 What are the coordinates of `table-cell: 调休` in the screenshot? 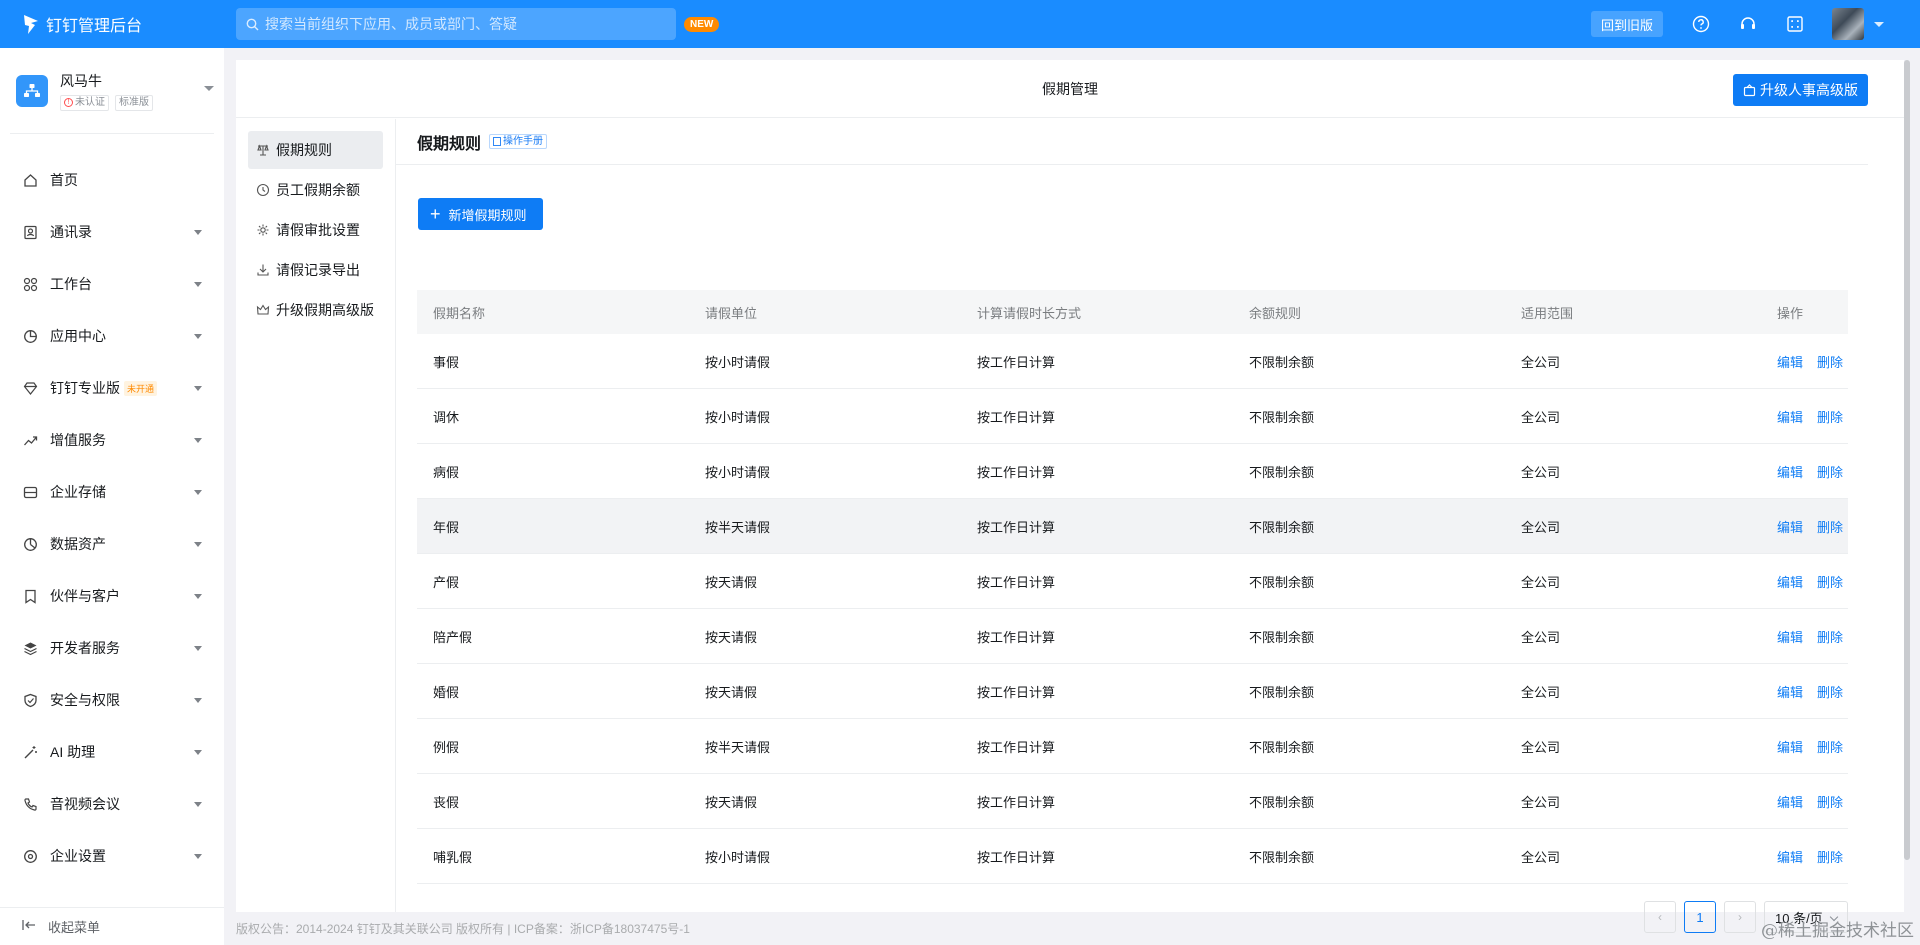 It's located at (446, 417).